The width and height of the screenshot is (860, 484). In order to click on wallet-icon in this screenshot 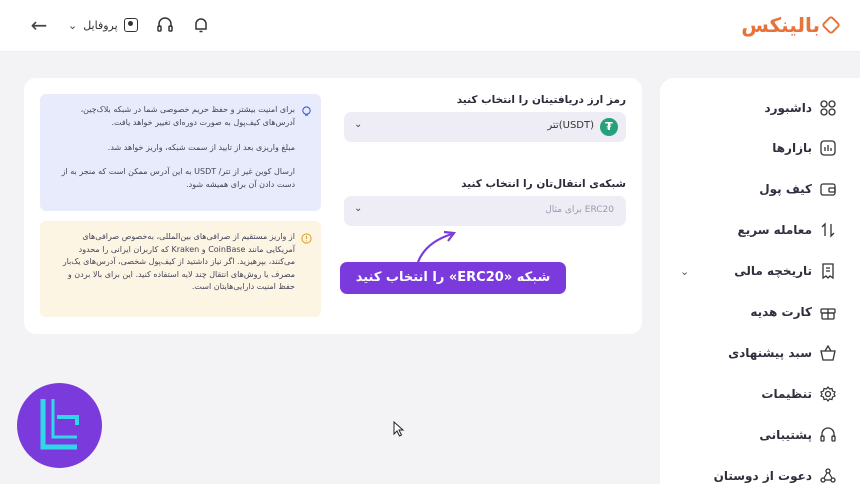, I will do `click(828, 189)`.